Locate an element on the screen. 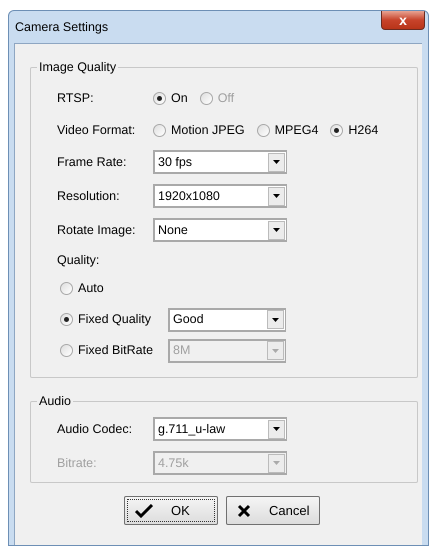 The image size is (429, 546). dialog-button: Cancel is located at coordinates (273, 510).